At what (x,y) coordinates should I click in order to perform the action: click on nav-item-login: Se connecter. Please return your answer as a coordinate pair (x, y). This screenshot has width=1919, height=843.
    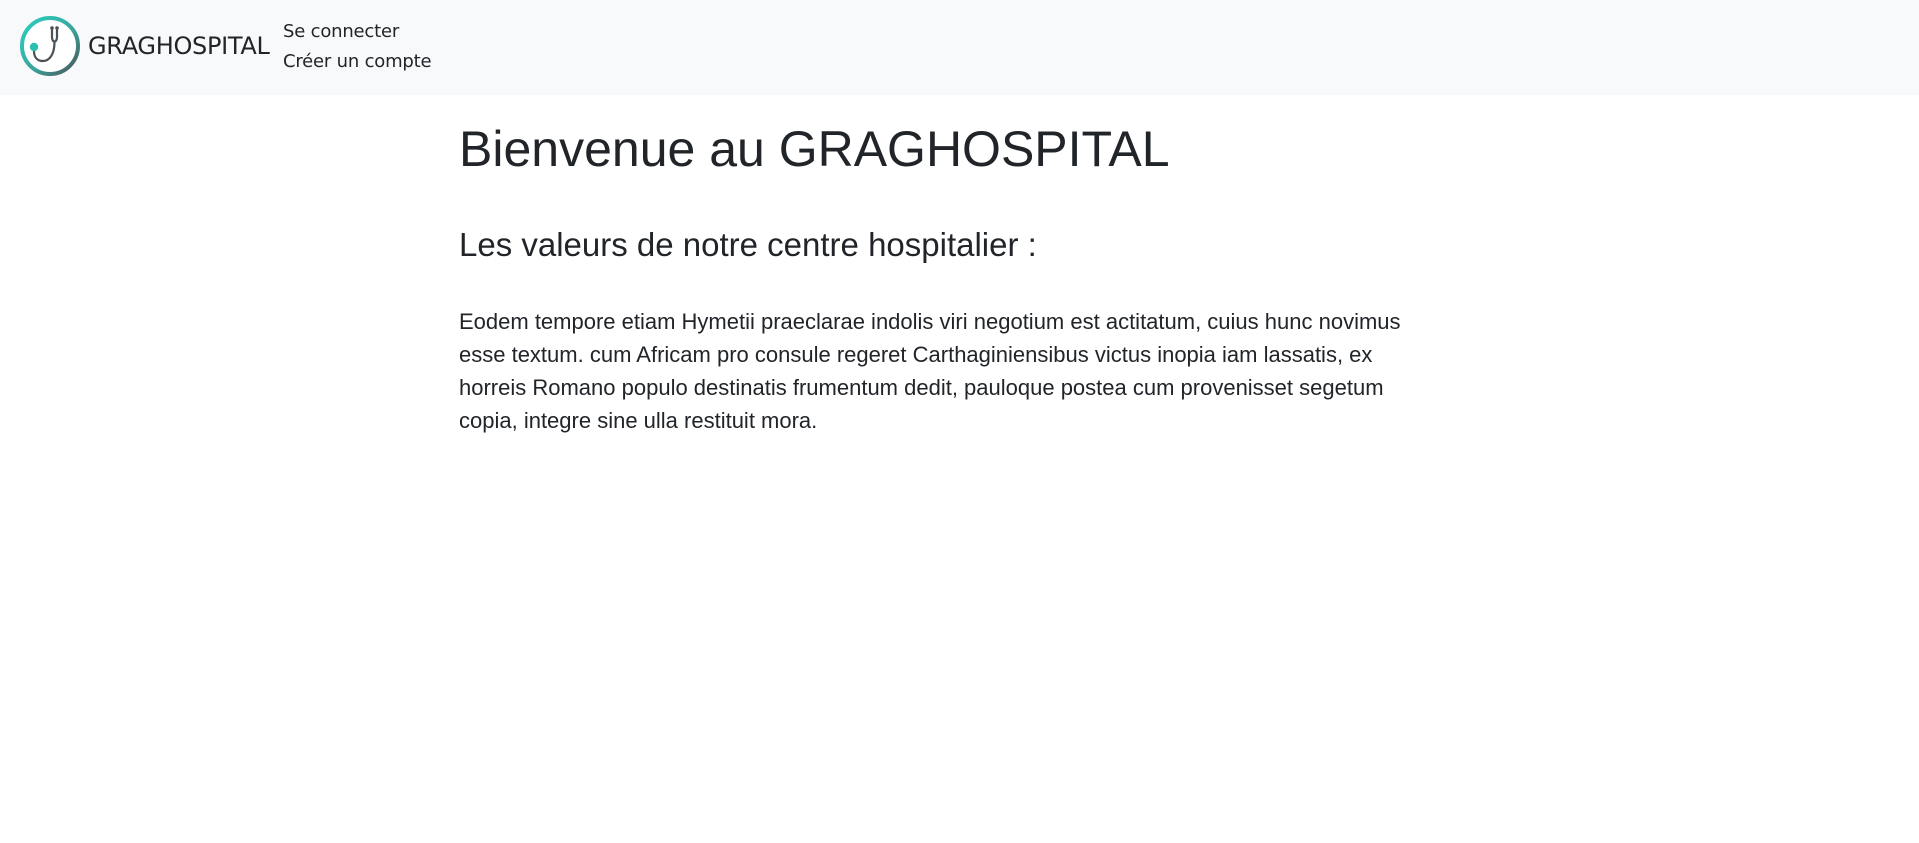
    Looking at the image, I should click on (357, 32).